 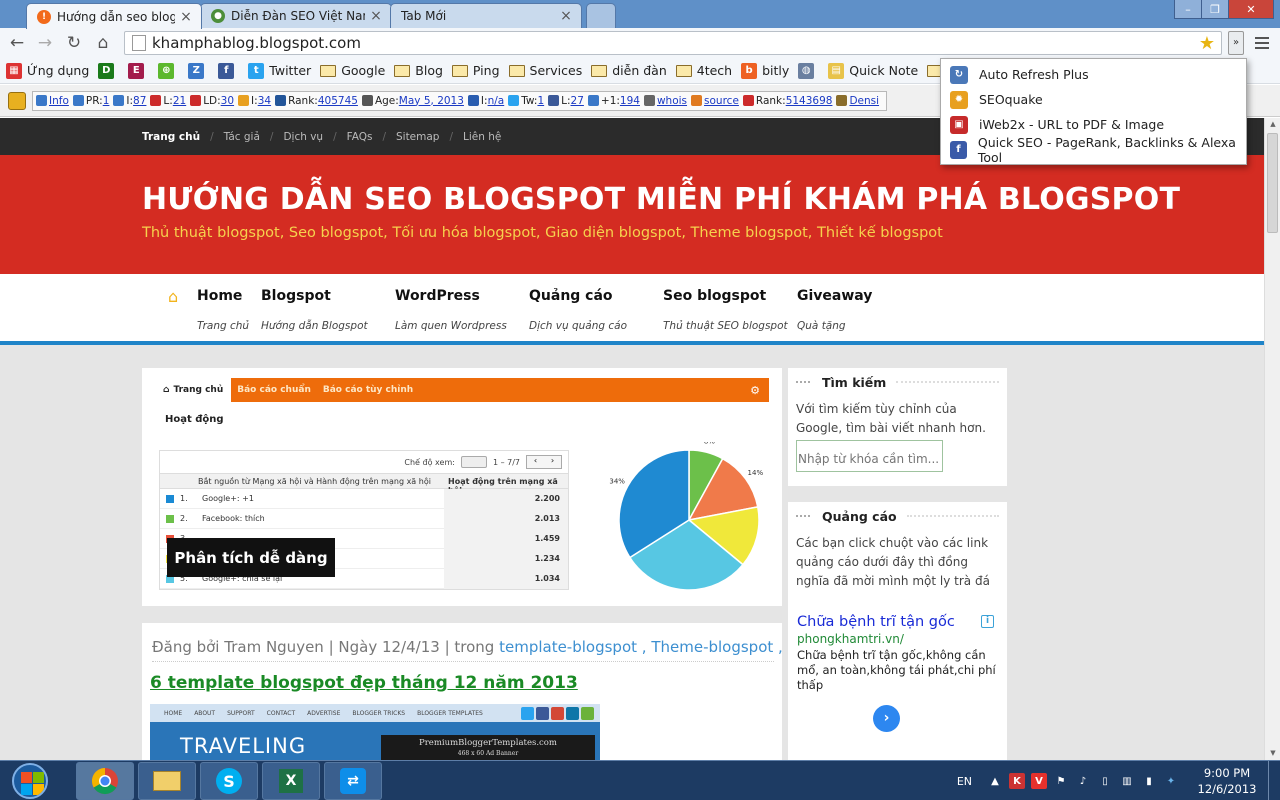 I want to click on bookmark-icon-5: f, so click(x=228, y=70).